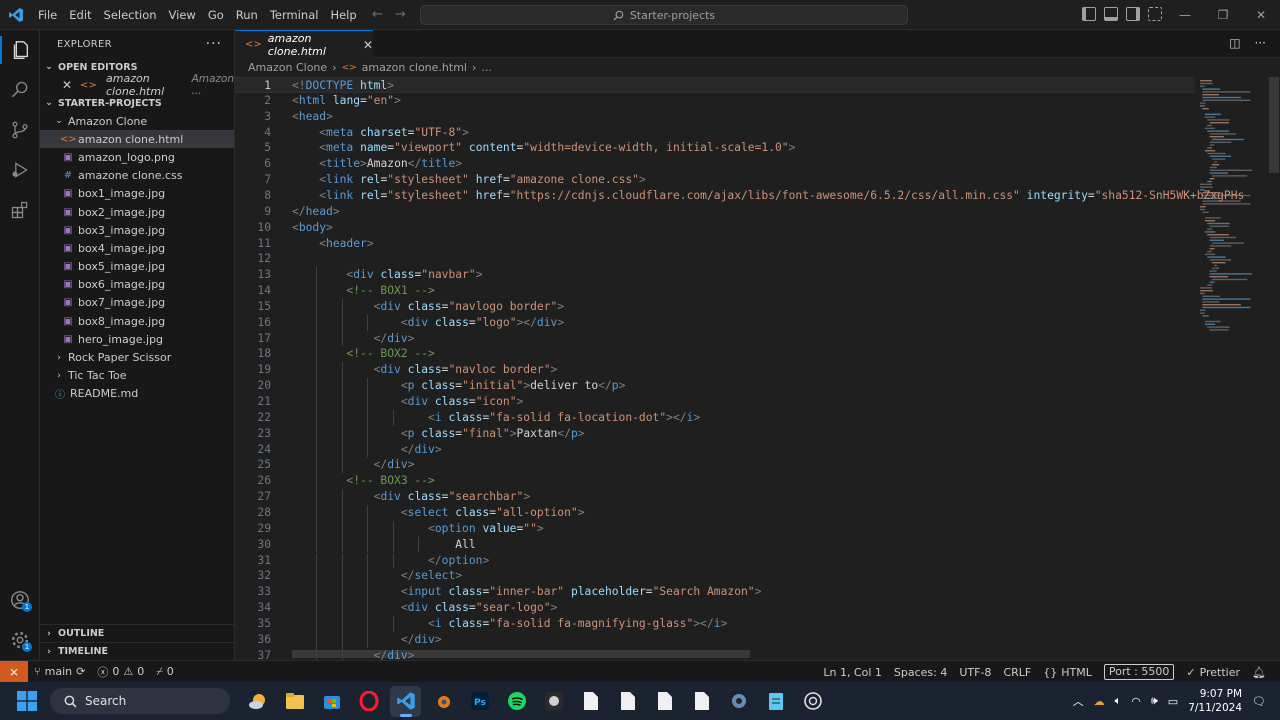 Image resolution: width=1280 pixels, height=720 pixels. What do you see at coordinates (1067, 672) in the screenshot?
I see `language-mode: {} HTML` at bounding box center [1067, 672].